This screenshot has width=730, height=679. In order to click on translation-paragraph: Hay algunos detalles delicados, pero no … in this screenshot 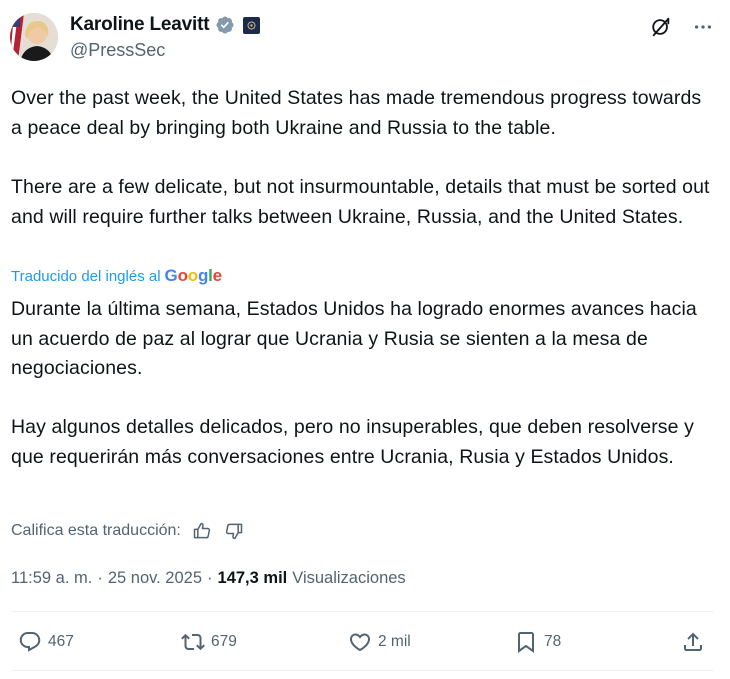, I will do `click(352, 442)`.